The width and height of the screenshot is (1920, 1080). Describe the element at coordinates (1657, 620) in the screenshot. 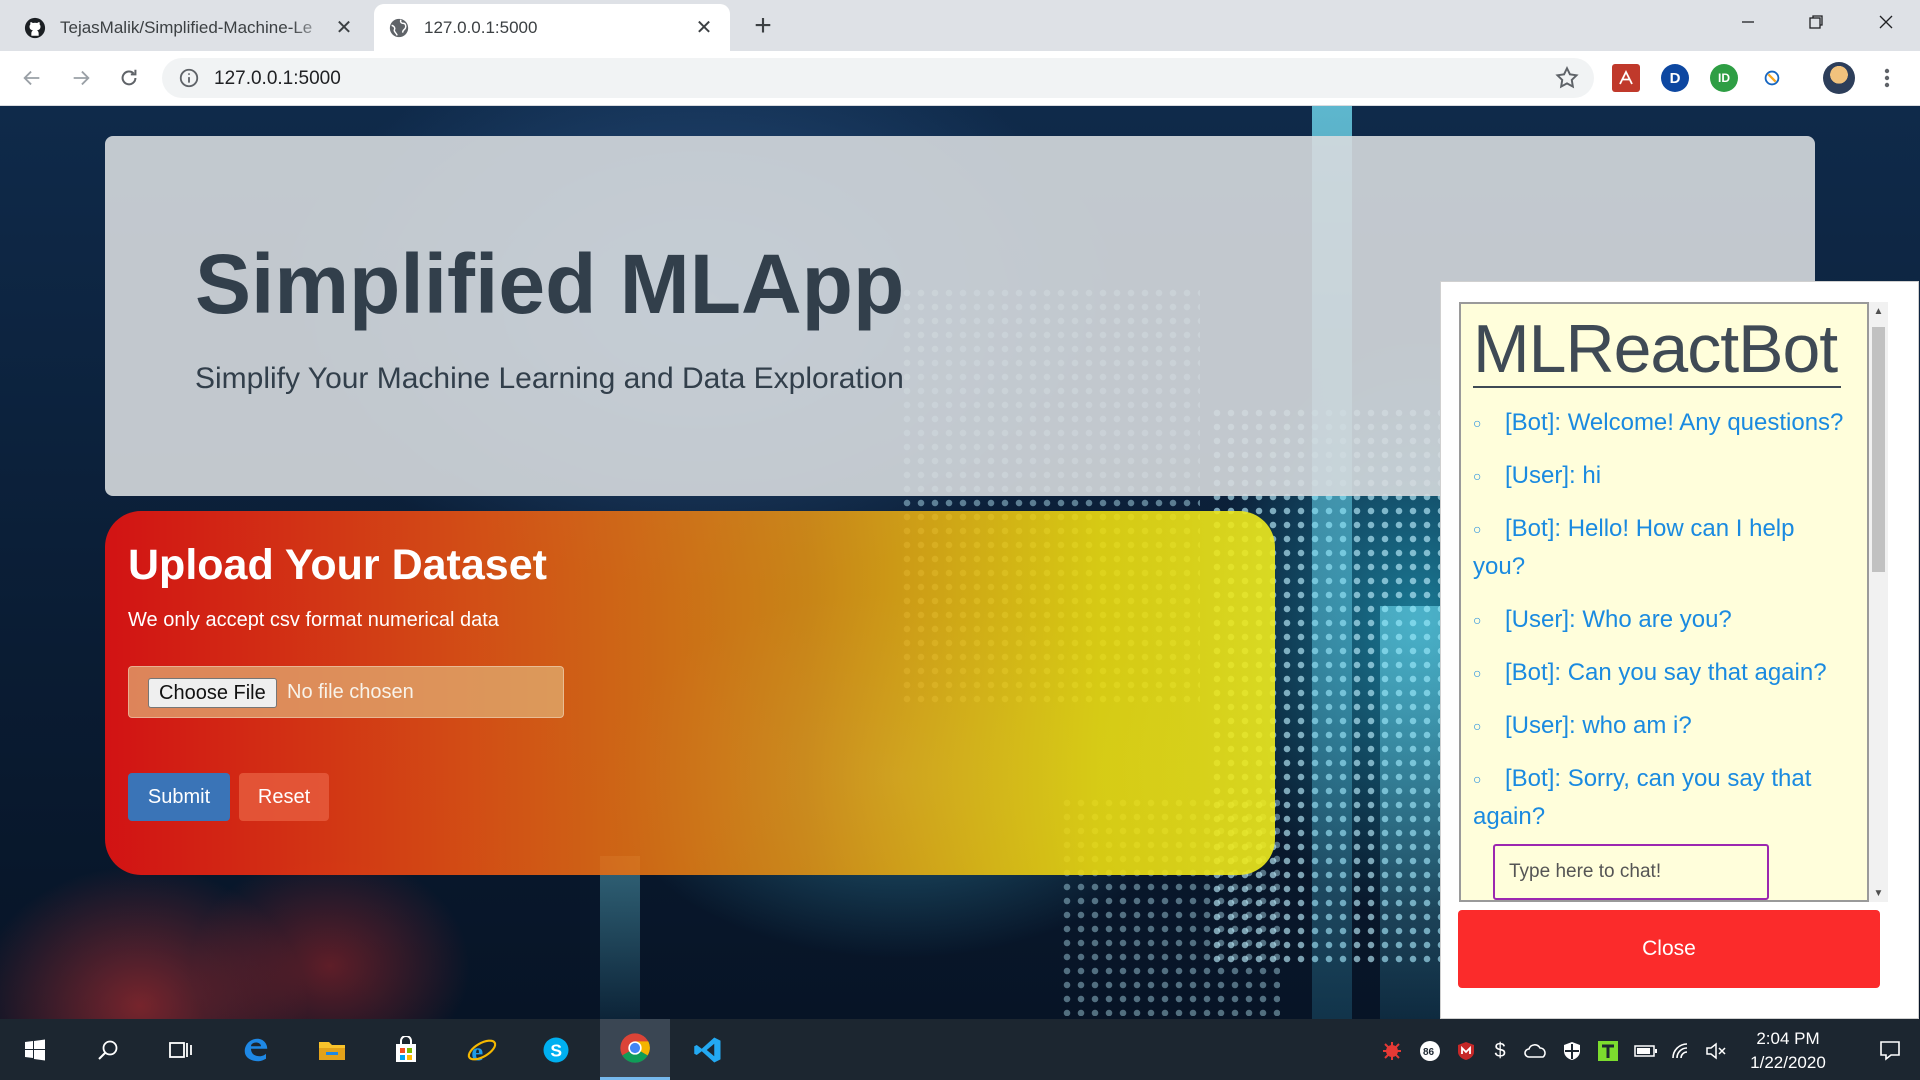

I see `chat-message: [User]: Who are you?` at that location.